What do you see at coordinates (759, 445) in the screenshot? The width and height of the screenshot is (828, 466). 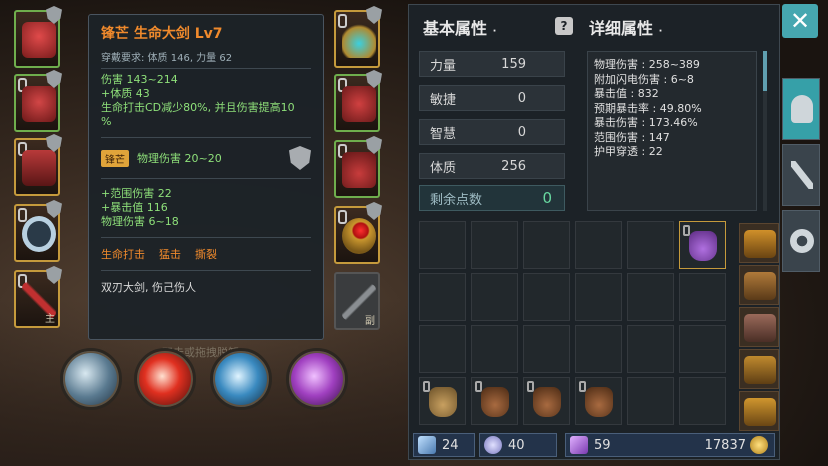 I see `gold-coin-icon` at bounding box center [759, 445].